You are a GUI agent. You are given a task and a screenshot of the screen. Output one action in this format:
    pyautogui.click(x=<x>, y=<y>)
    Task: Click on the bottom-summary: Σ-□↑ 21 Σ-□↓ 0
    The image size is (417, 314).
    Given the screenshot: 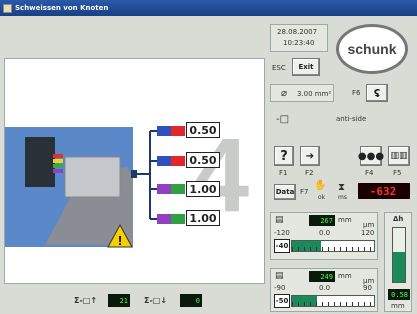 What is the action you would take?
    pyautogui.click(x=134, y=301)
    